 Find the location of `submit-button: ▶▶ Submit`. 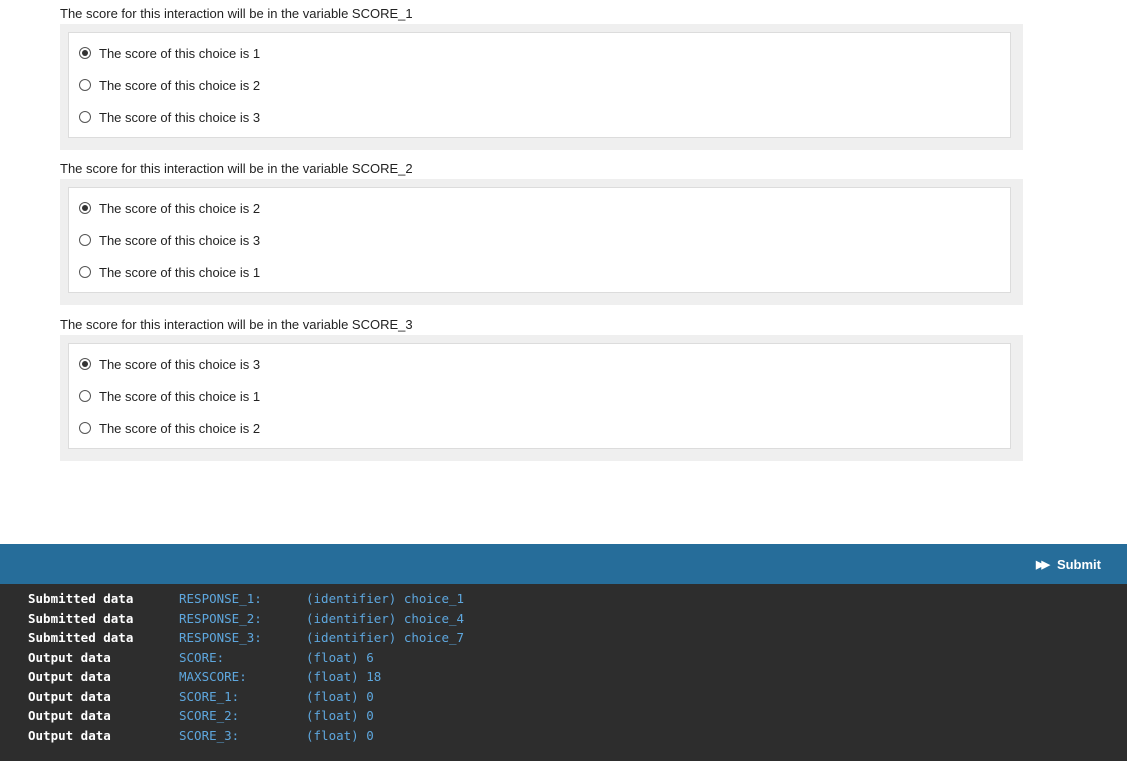

submit-button: ▶▶ Submit is located at coordinates (1068, 564).